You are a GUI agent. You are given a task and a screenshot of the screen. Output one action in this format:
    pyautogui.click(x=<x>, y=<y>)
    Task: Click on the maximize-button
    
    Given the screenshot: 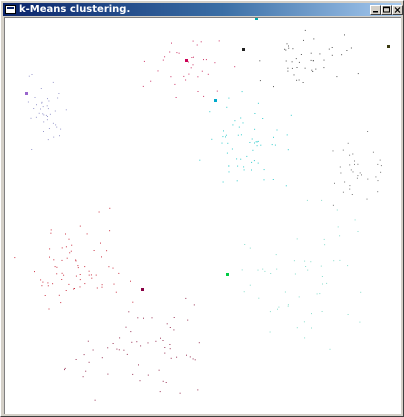 What is the action you would take?
    pyautogui.click(x=386, y=10)
    